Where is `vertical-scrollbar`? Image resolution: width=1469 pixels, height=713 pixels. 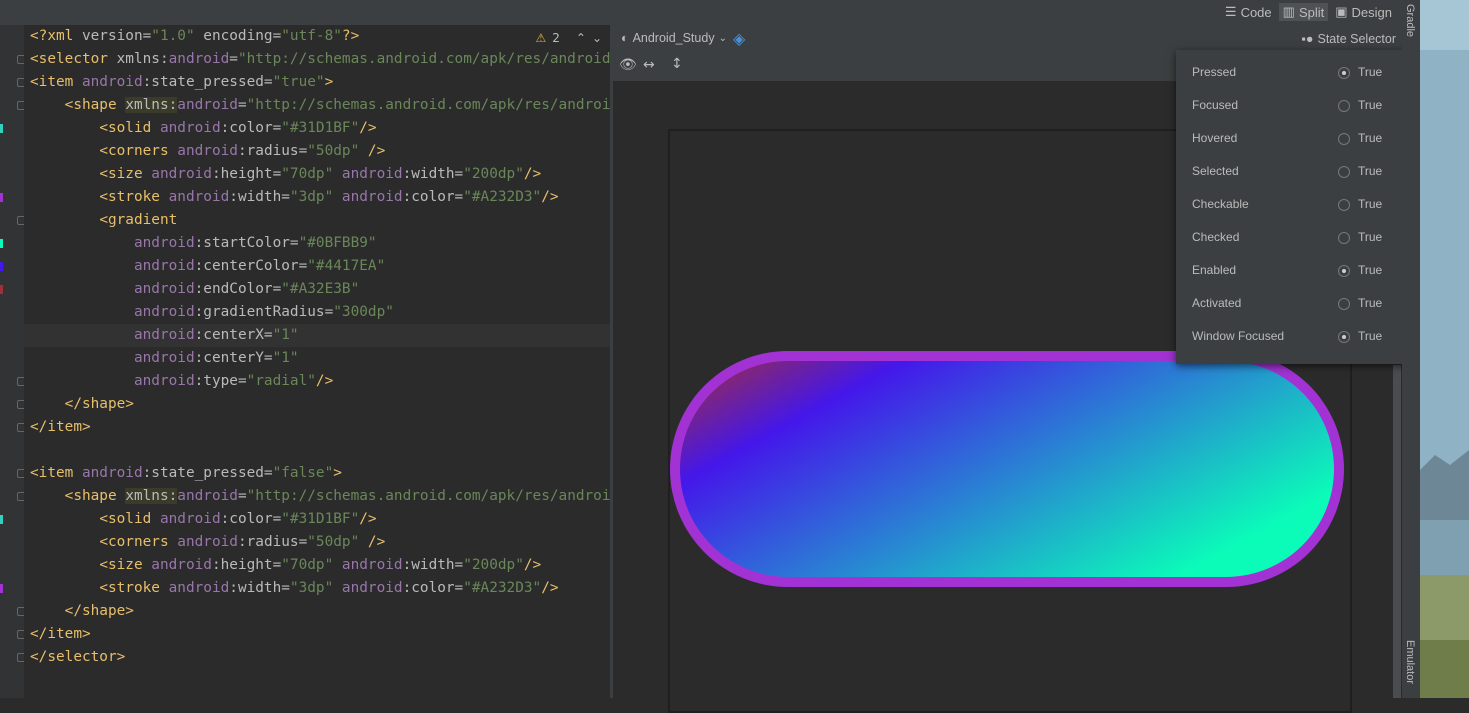
vertical-scrollbar is located at coordinates (1397, 531).